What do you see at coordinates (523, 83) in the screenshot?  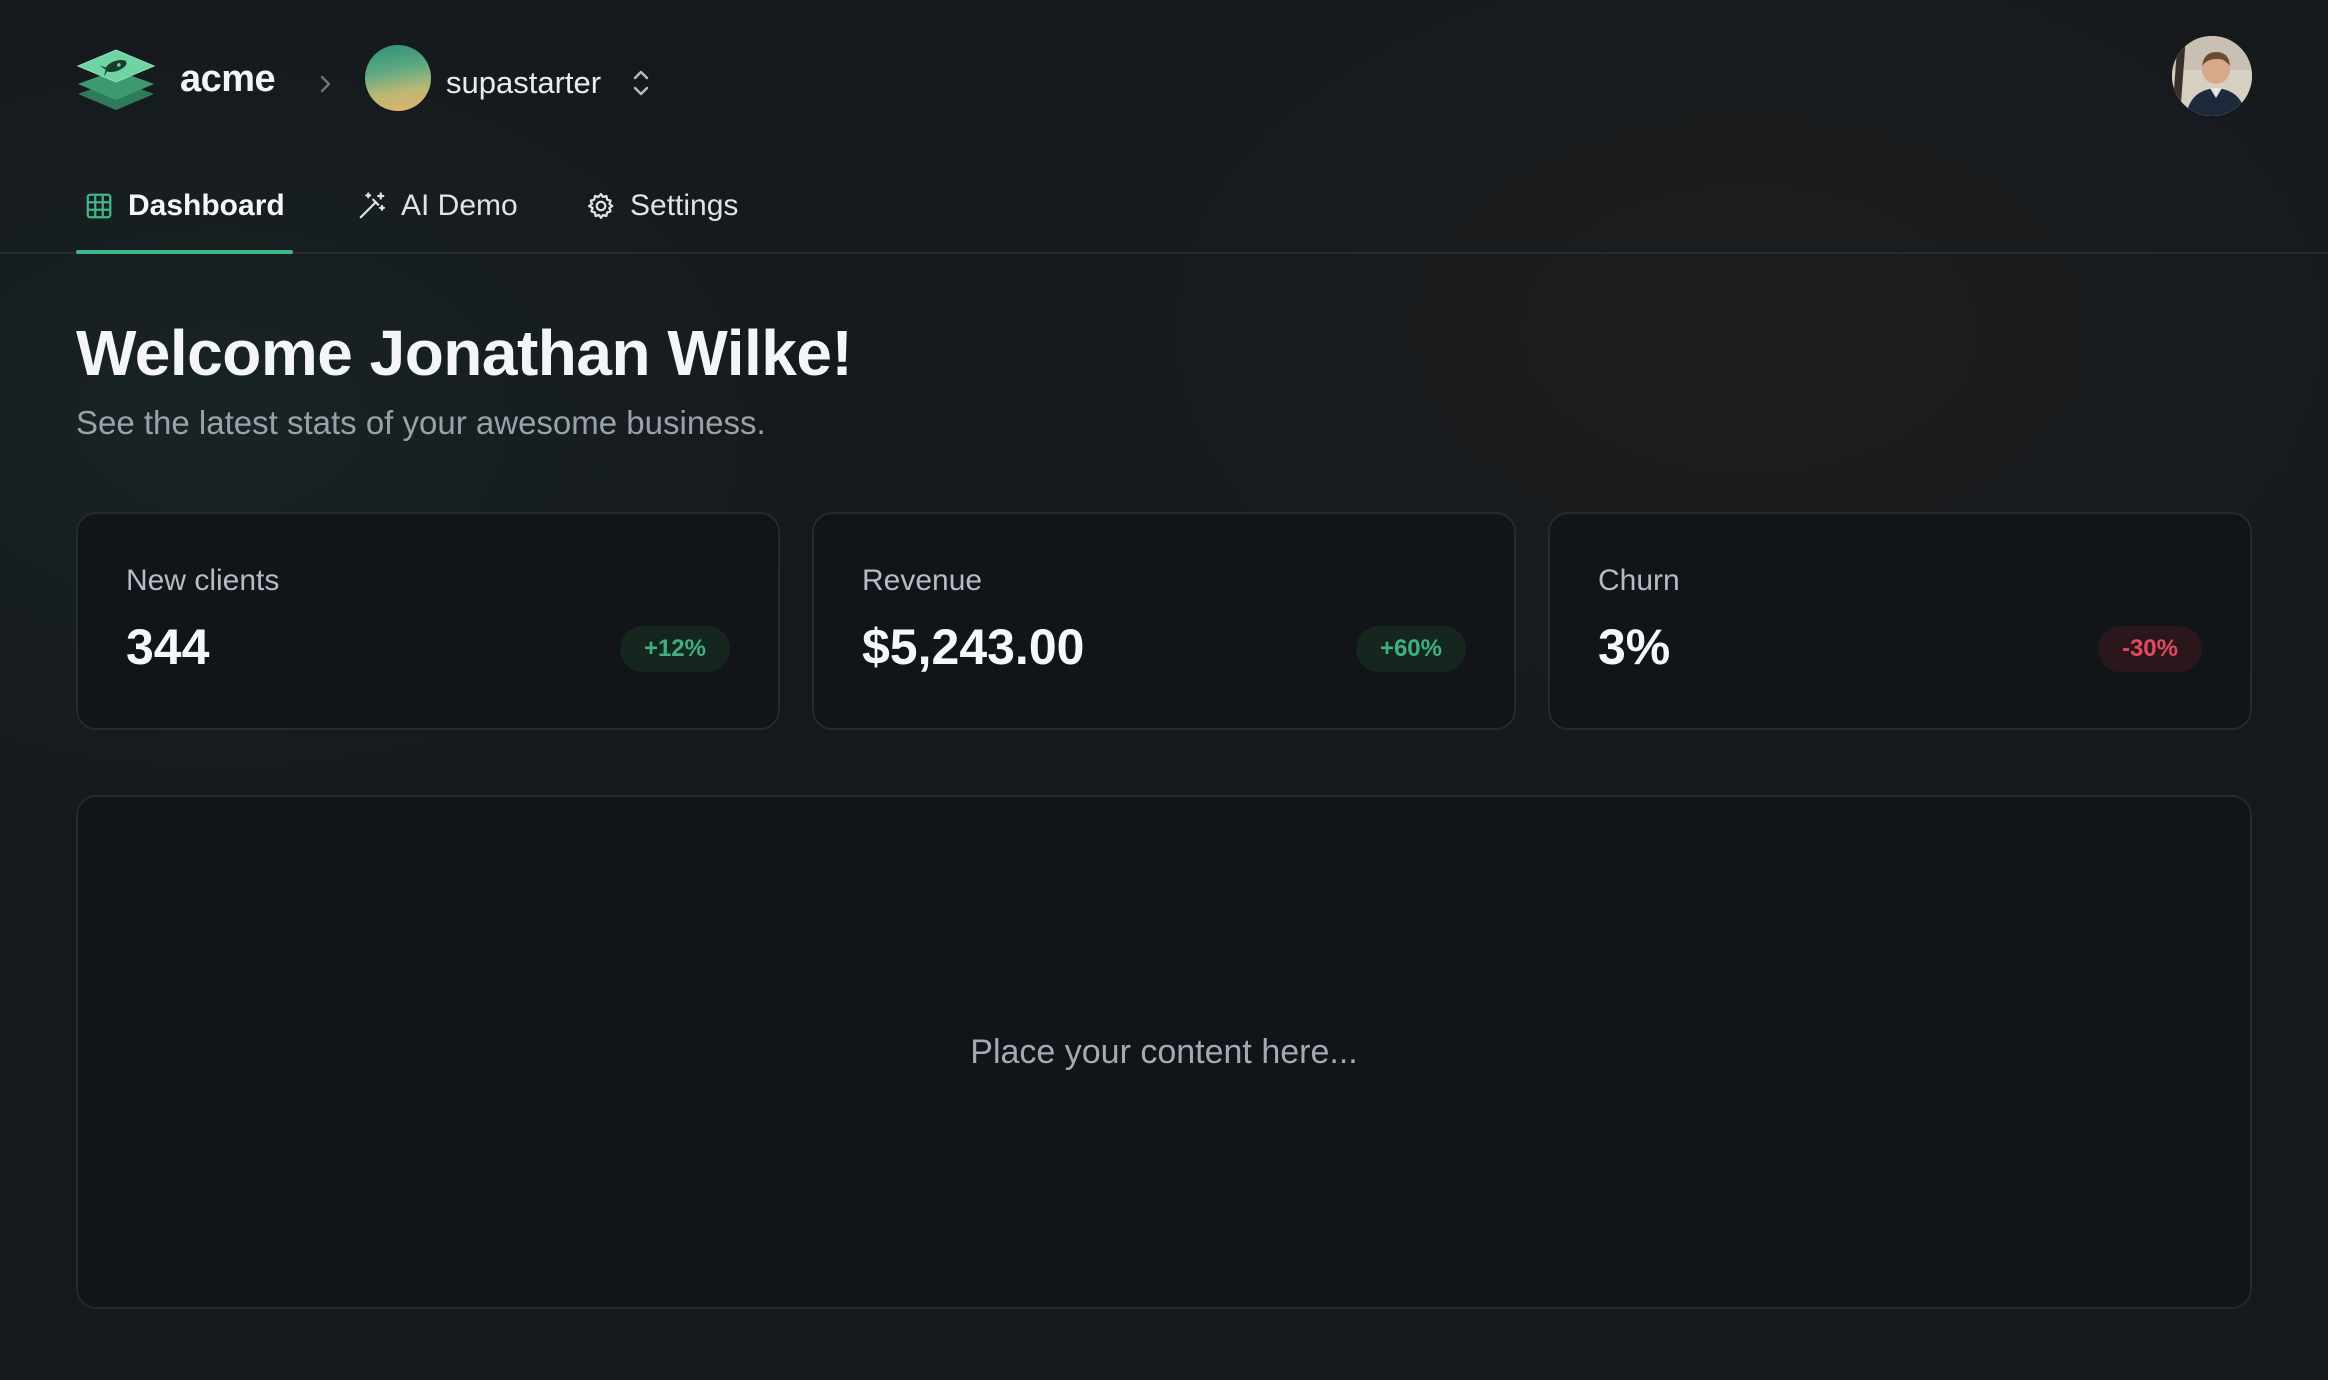 I see `organization-name: supastarter` at bounding box center [523, 83].